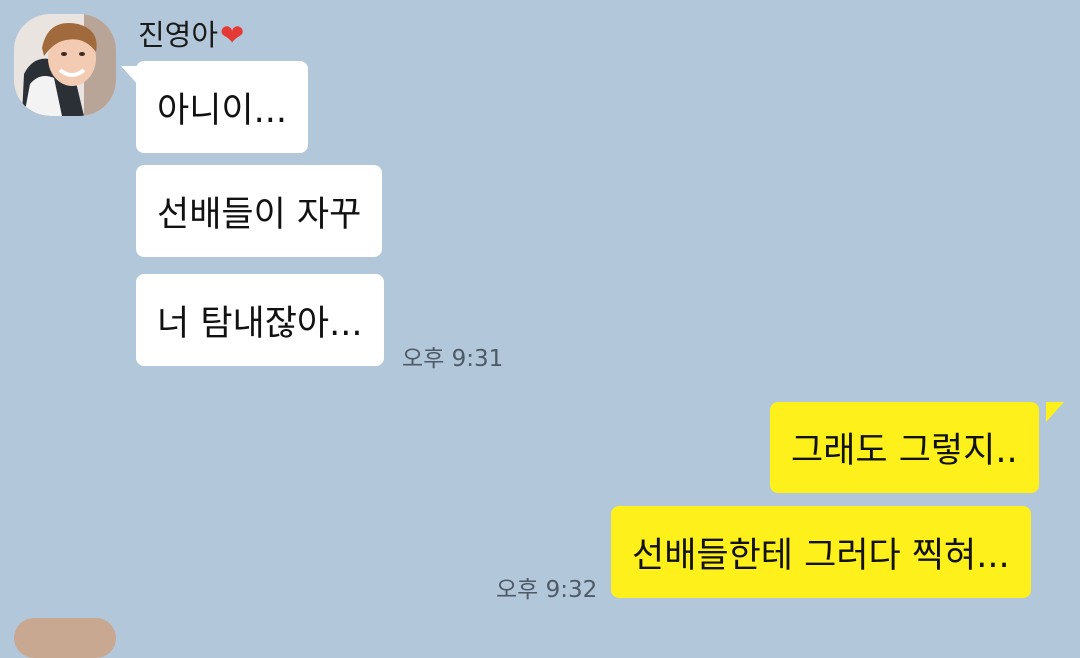  I want to click on message-text: 그래도 그렇지.., so click(904, 451).